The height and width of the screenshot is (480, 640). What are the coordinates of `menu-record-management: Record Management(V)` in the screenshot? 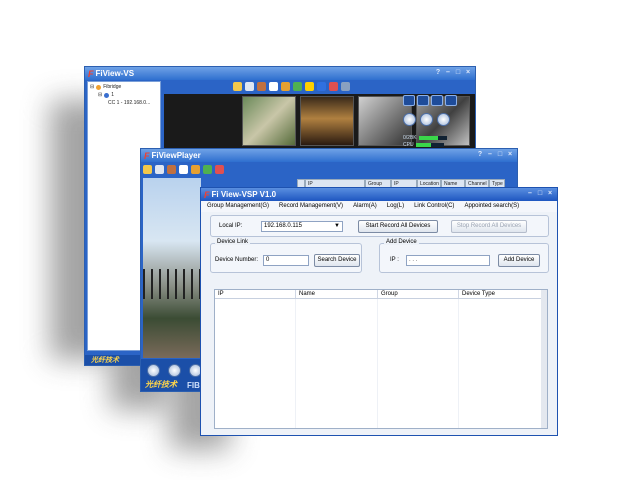 It's located at (311, 206).